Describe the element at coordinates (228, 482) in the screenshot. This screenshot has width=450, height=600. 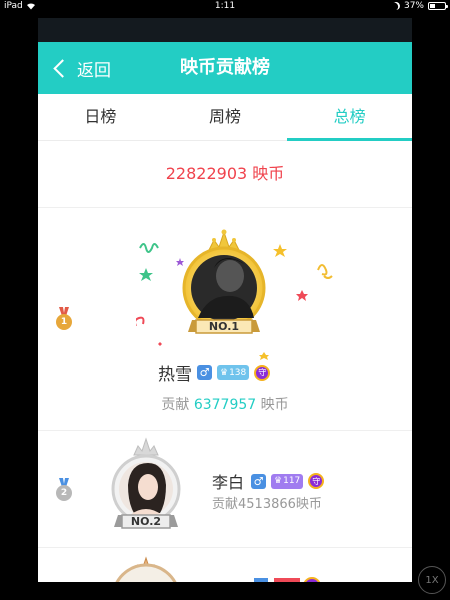
I see `user-name: 李白` at that location.